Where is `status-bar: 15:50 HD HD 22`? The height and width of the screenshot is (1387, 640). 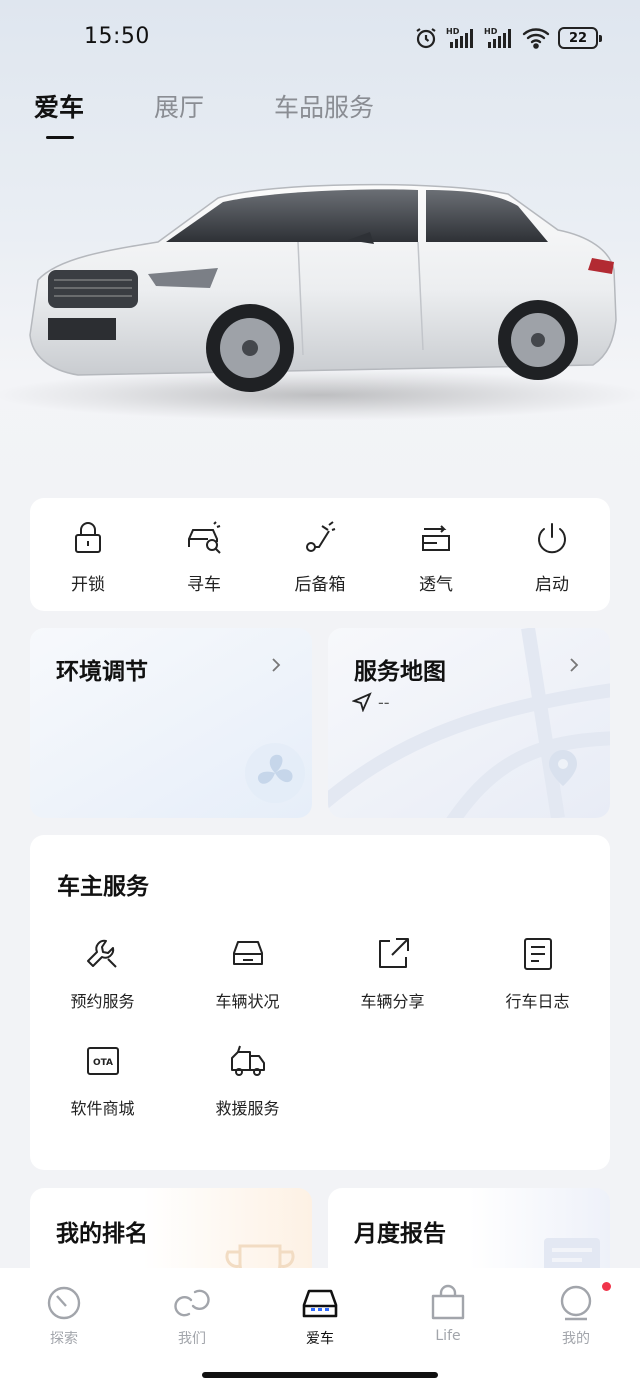
status-bar: 15:50 HD HD 22 is located at coordinates (320, 38).